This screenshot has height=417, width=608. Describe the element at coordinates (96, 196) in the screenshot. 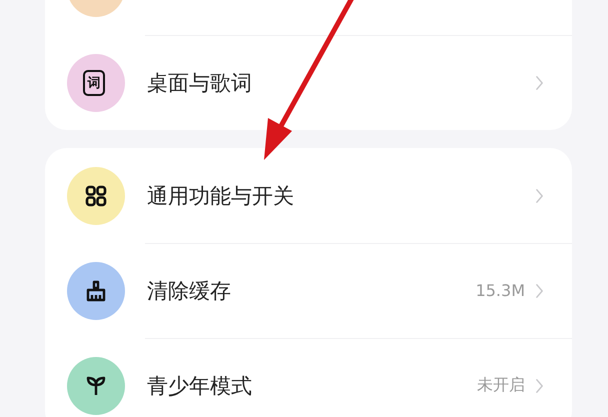

I see `grid-icon` at that location.